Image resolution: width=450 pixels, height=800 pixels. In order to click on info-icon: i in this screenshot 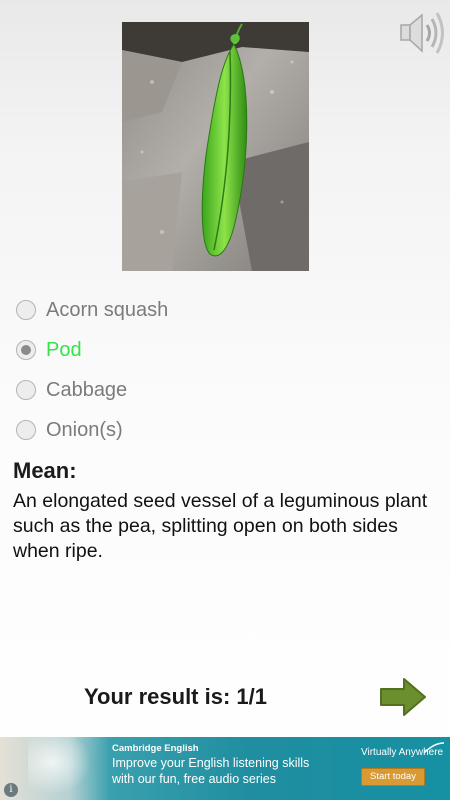, I will do `click(11, 790)`.